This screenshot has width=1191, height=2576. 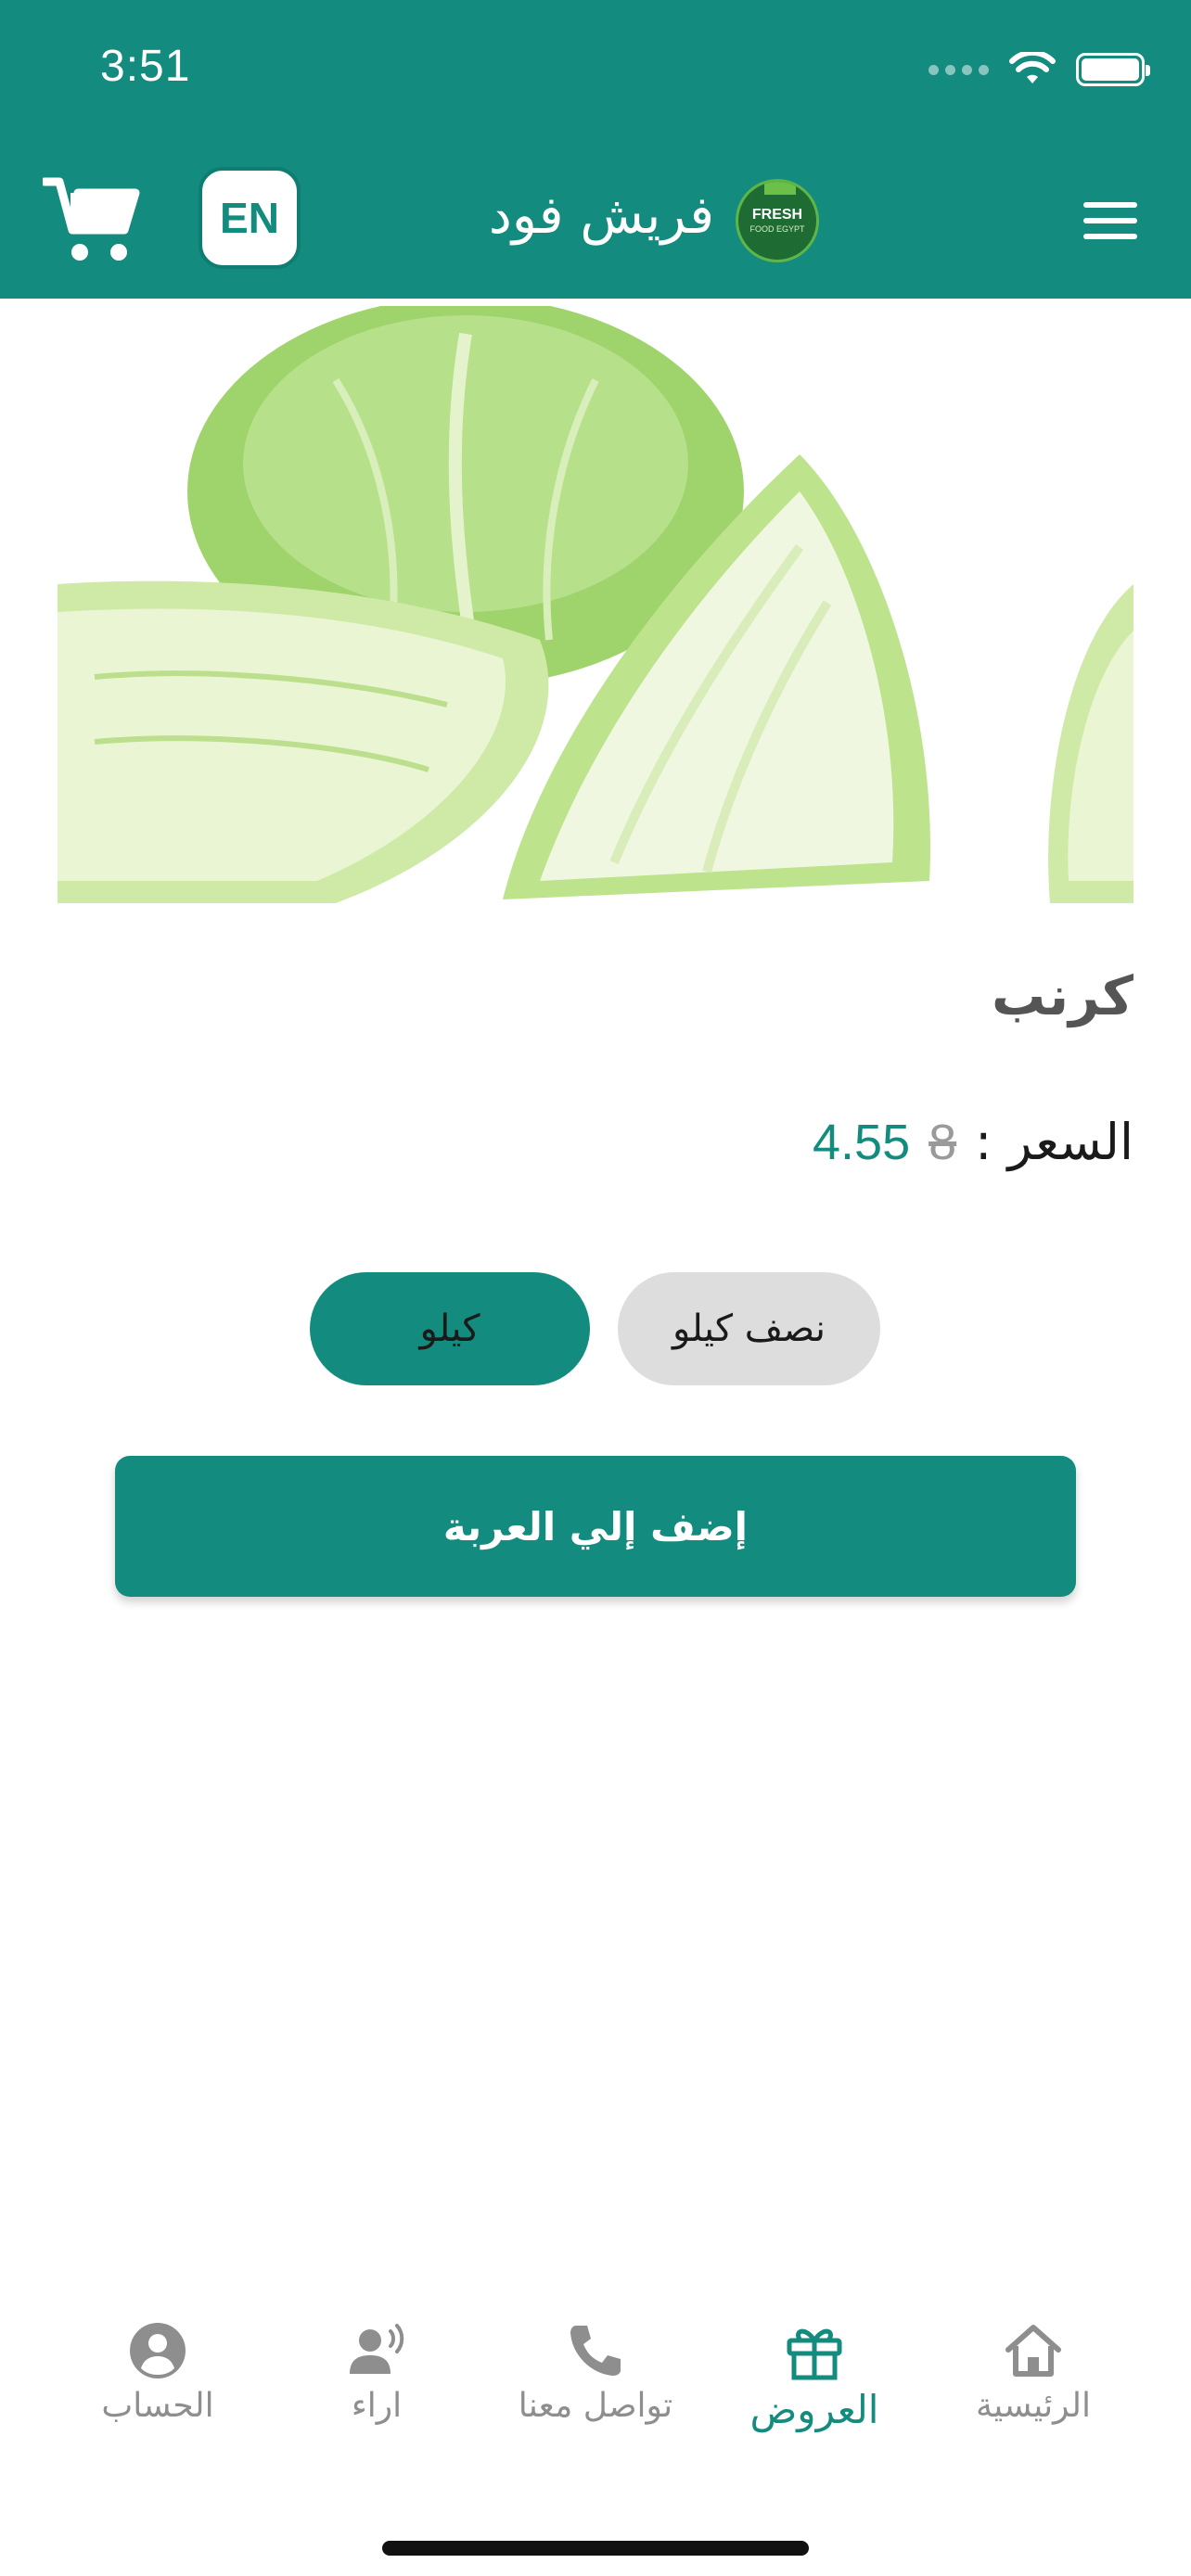 I want to click on language-toggle-button: EN, so click(x=249, y=218).